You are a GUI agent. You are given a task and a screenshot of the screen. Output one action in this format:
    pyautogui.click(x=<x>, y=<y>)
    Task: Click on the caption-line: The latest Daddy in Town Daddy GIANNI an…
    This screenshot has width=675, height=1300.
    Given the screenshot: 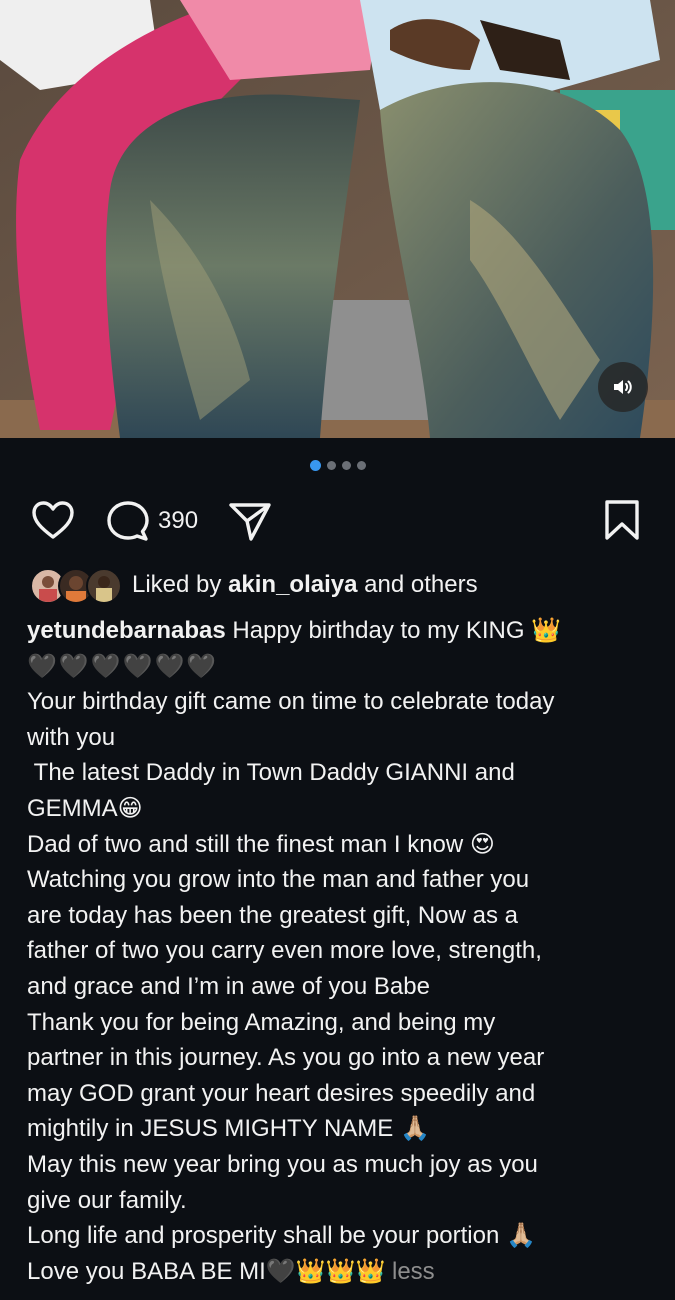 What is the action you would take?
    pyautogui.click(x=271, y=773)
    